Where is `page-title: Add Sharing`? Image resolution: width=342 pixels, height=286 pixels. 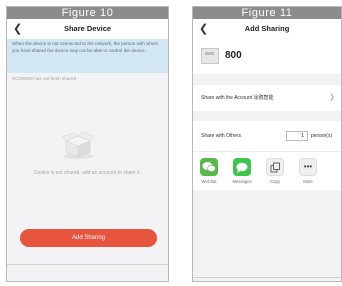 page-title: Add Sharing is located at coordinates (267, 28).